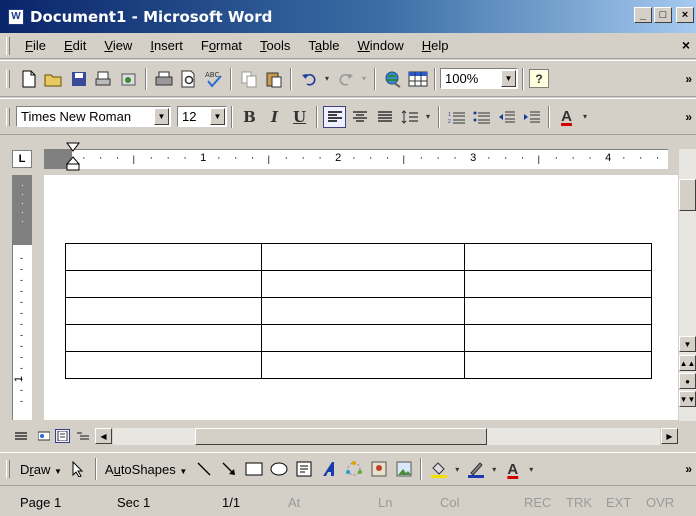 The height and width of the screenshot is (516, 696). I want to click on redo-dropdown: ▾, so click(364, 79).